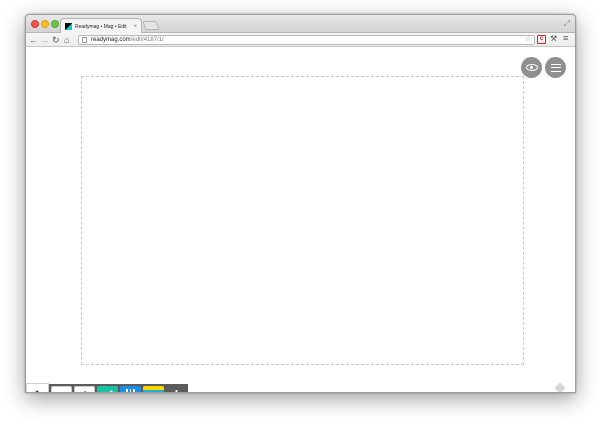 The image size is (600, 427). I want to click on undo-icon: ↶, so click(59, 391).